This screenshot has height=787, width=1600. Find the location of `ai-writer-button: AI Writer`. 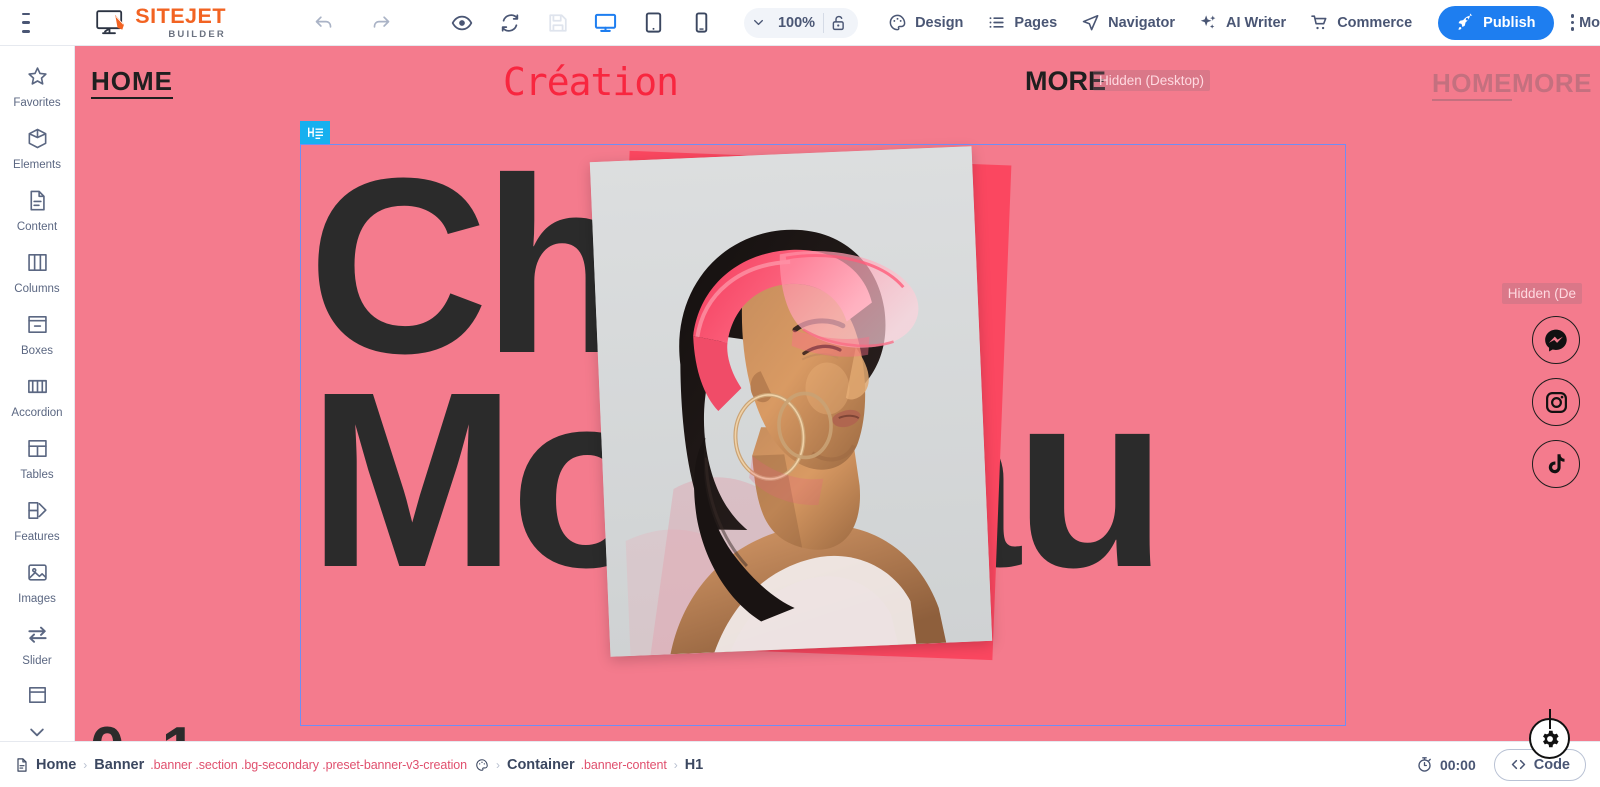

ai-writer-button: AI Writer is located at coordinates (1242, 22).